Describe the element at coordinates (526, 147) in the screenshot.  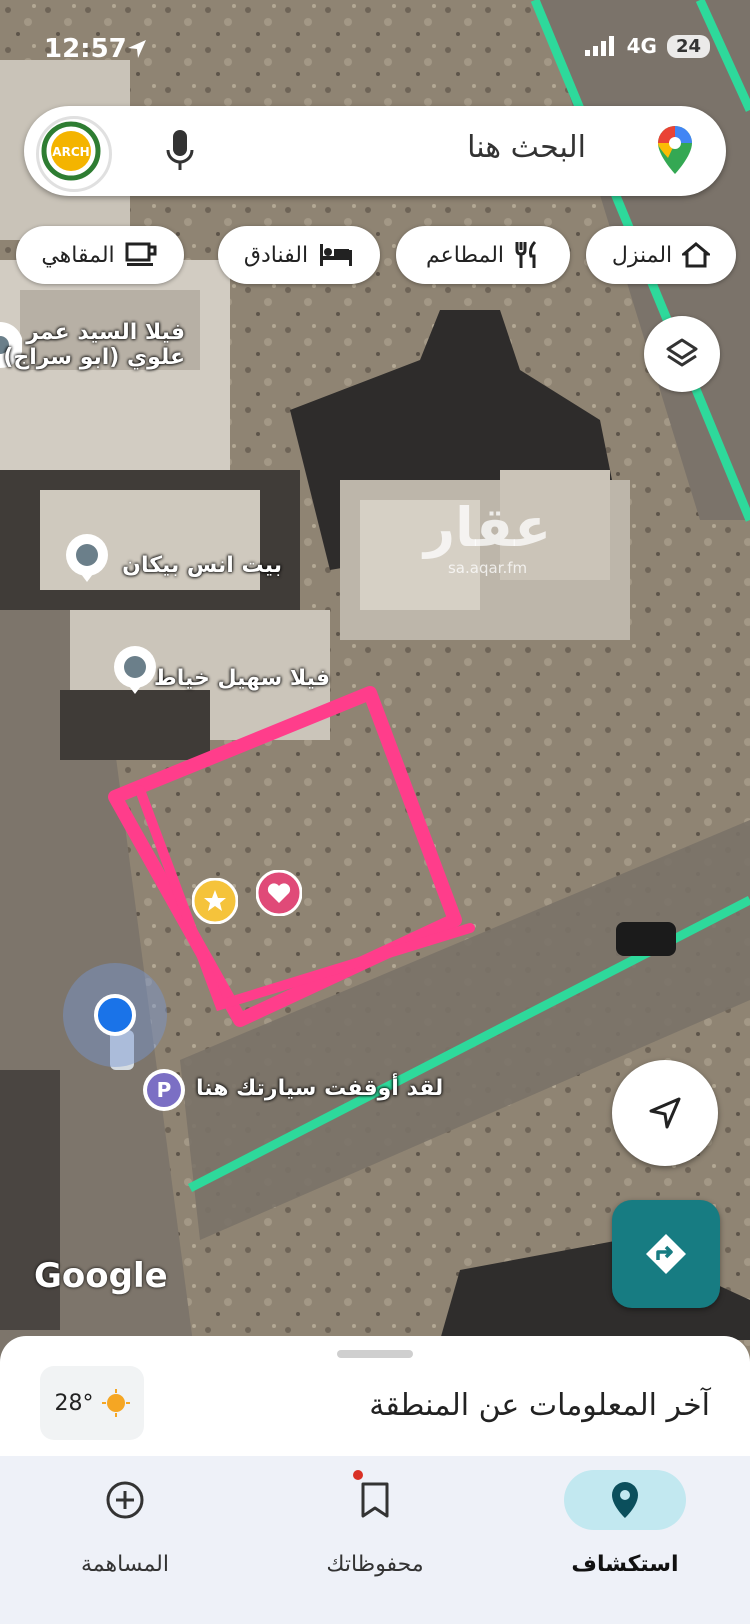
I see `search-input: البحث هنا` at that location.